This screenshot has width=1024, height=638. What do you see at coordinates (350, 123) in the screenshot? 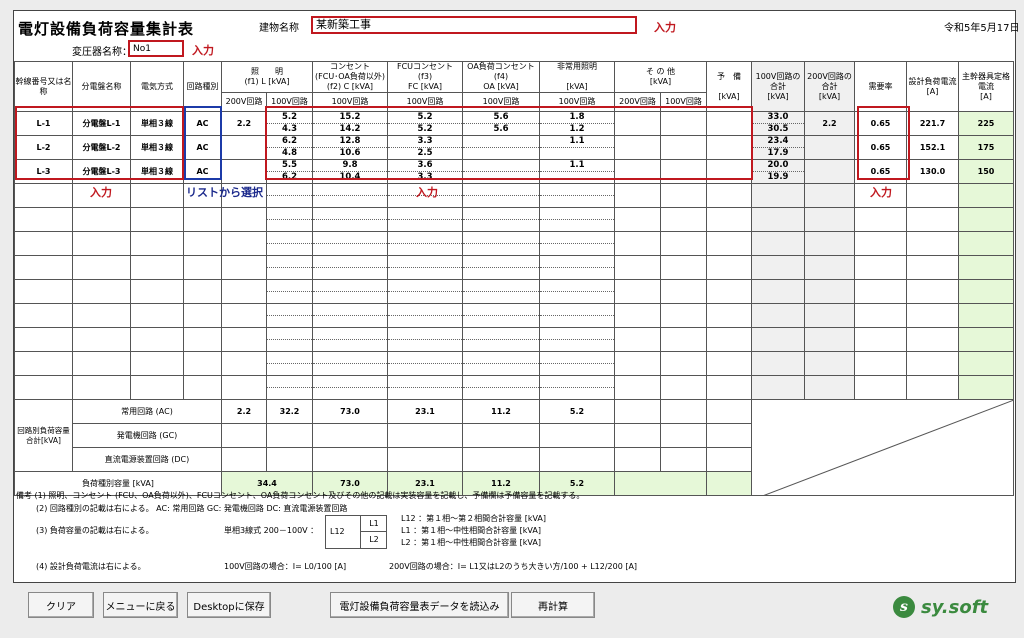
I see `outlet-cell: 15.2 14.2` at bounding box center [350, 123].